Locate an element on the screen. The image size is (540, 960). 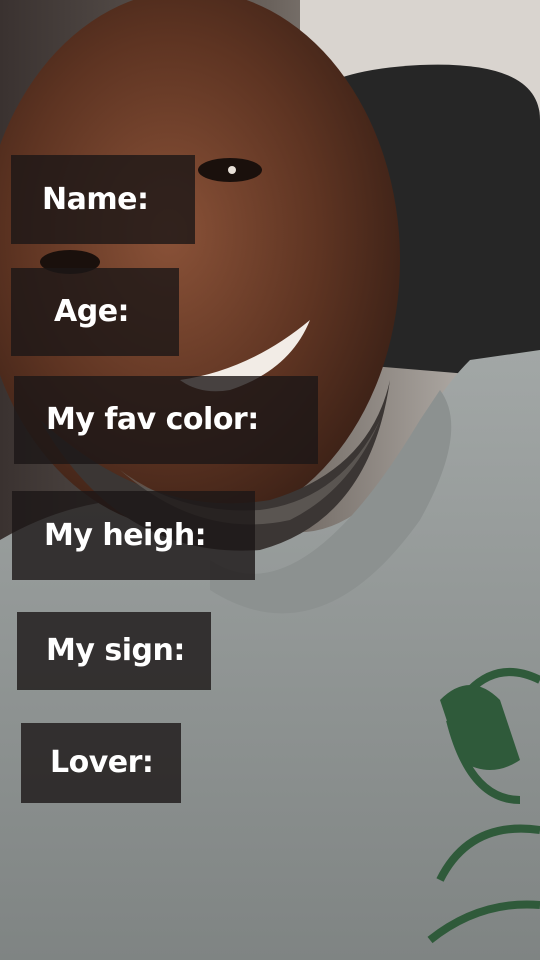
sign-label-text: My sign: is located at coordinates (115, 650).